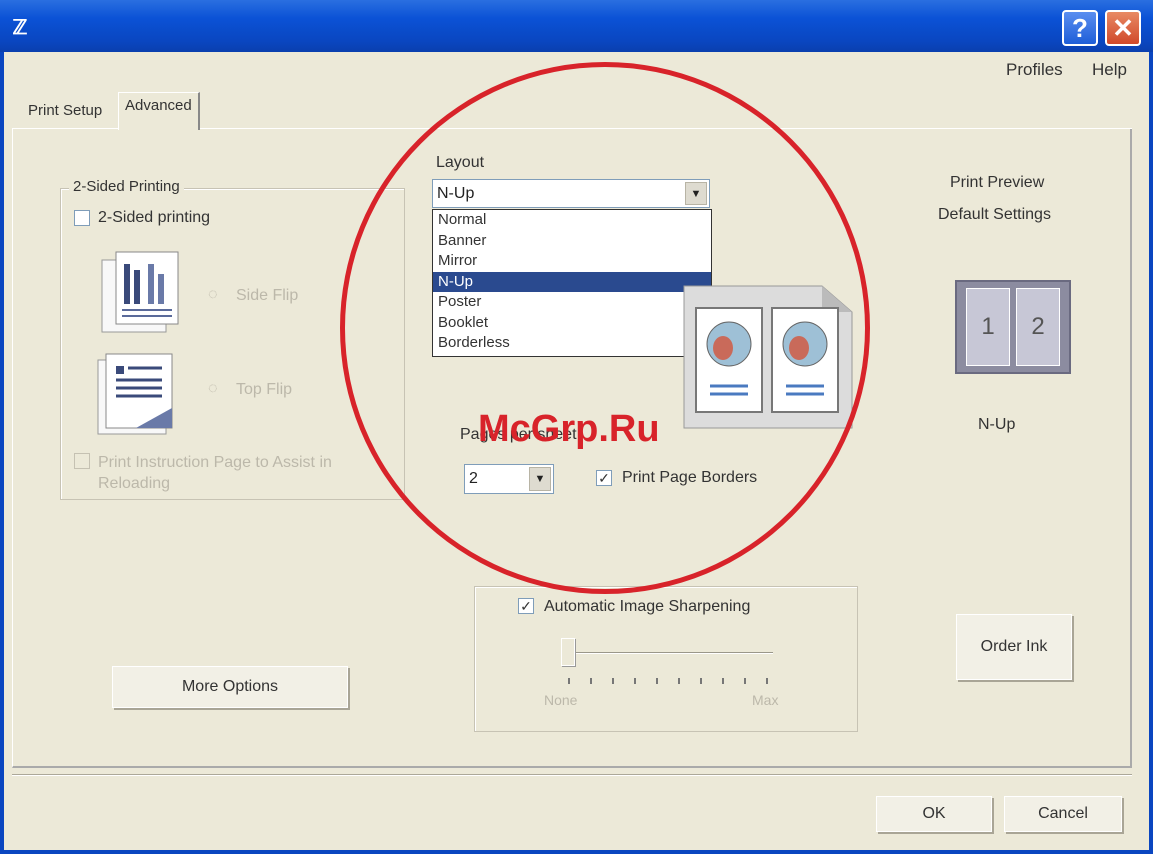  Describe the element at coordinates (670, 653) in the screenshot. I see `sharpening-slider-track` at that location.